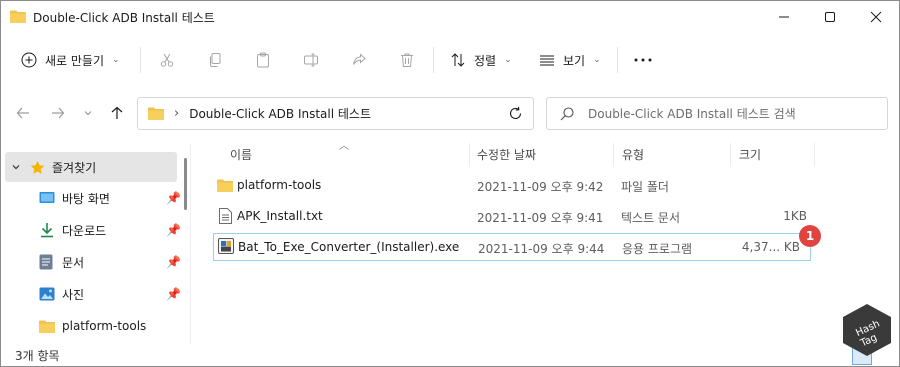  I want to click on file-type: 응용 프로그램, so click(657, 249).